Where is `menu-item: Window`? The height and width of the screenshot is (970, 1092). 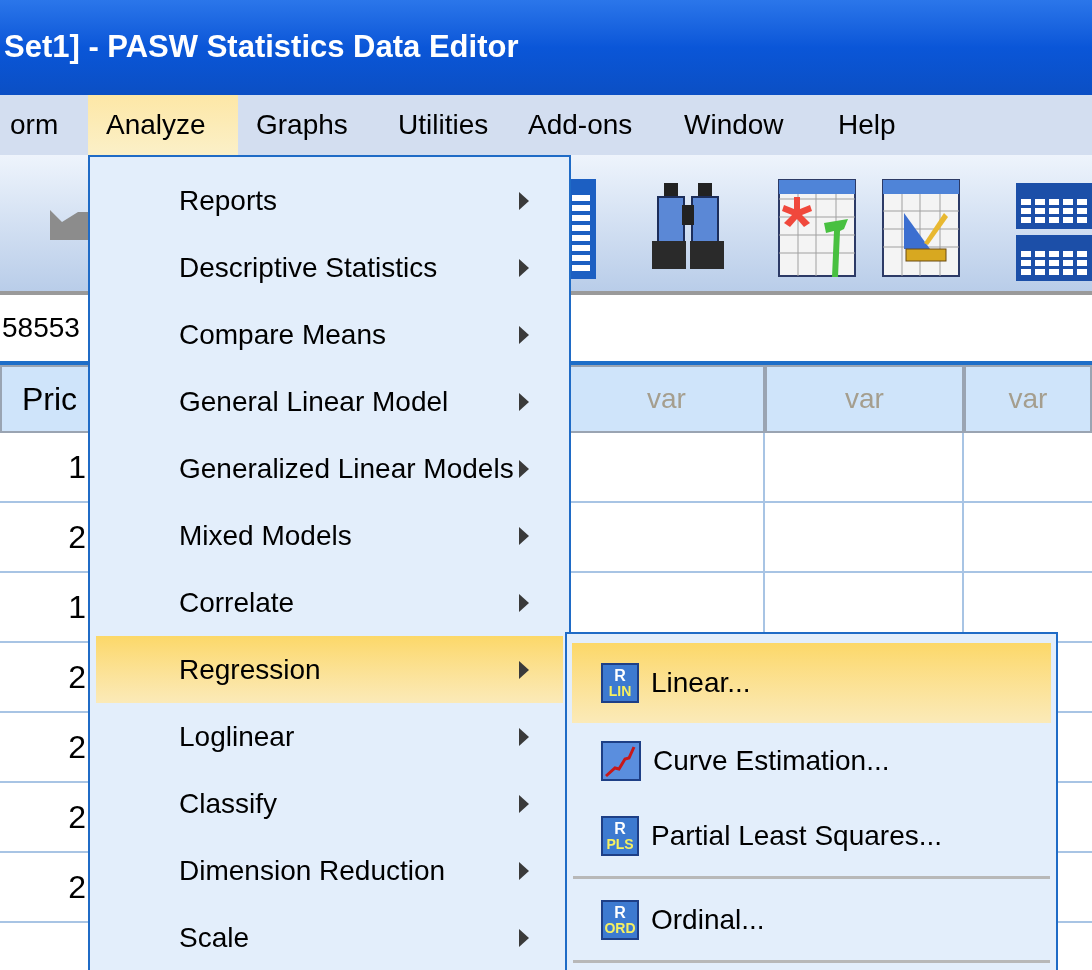 menu-item: Window is located at coordinates (743, 125).